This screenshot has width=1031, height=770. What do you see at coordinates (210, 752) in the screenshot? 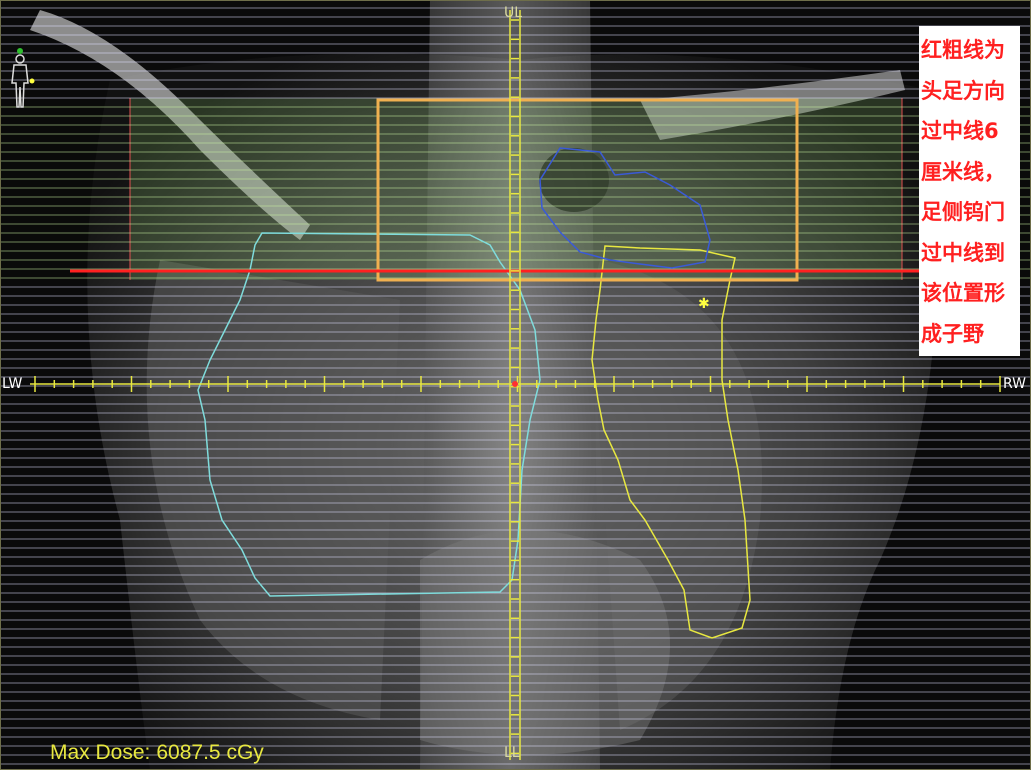
I see `max-dose-value: 6087.5 cGy` at bounding box center [210, 752].